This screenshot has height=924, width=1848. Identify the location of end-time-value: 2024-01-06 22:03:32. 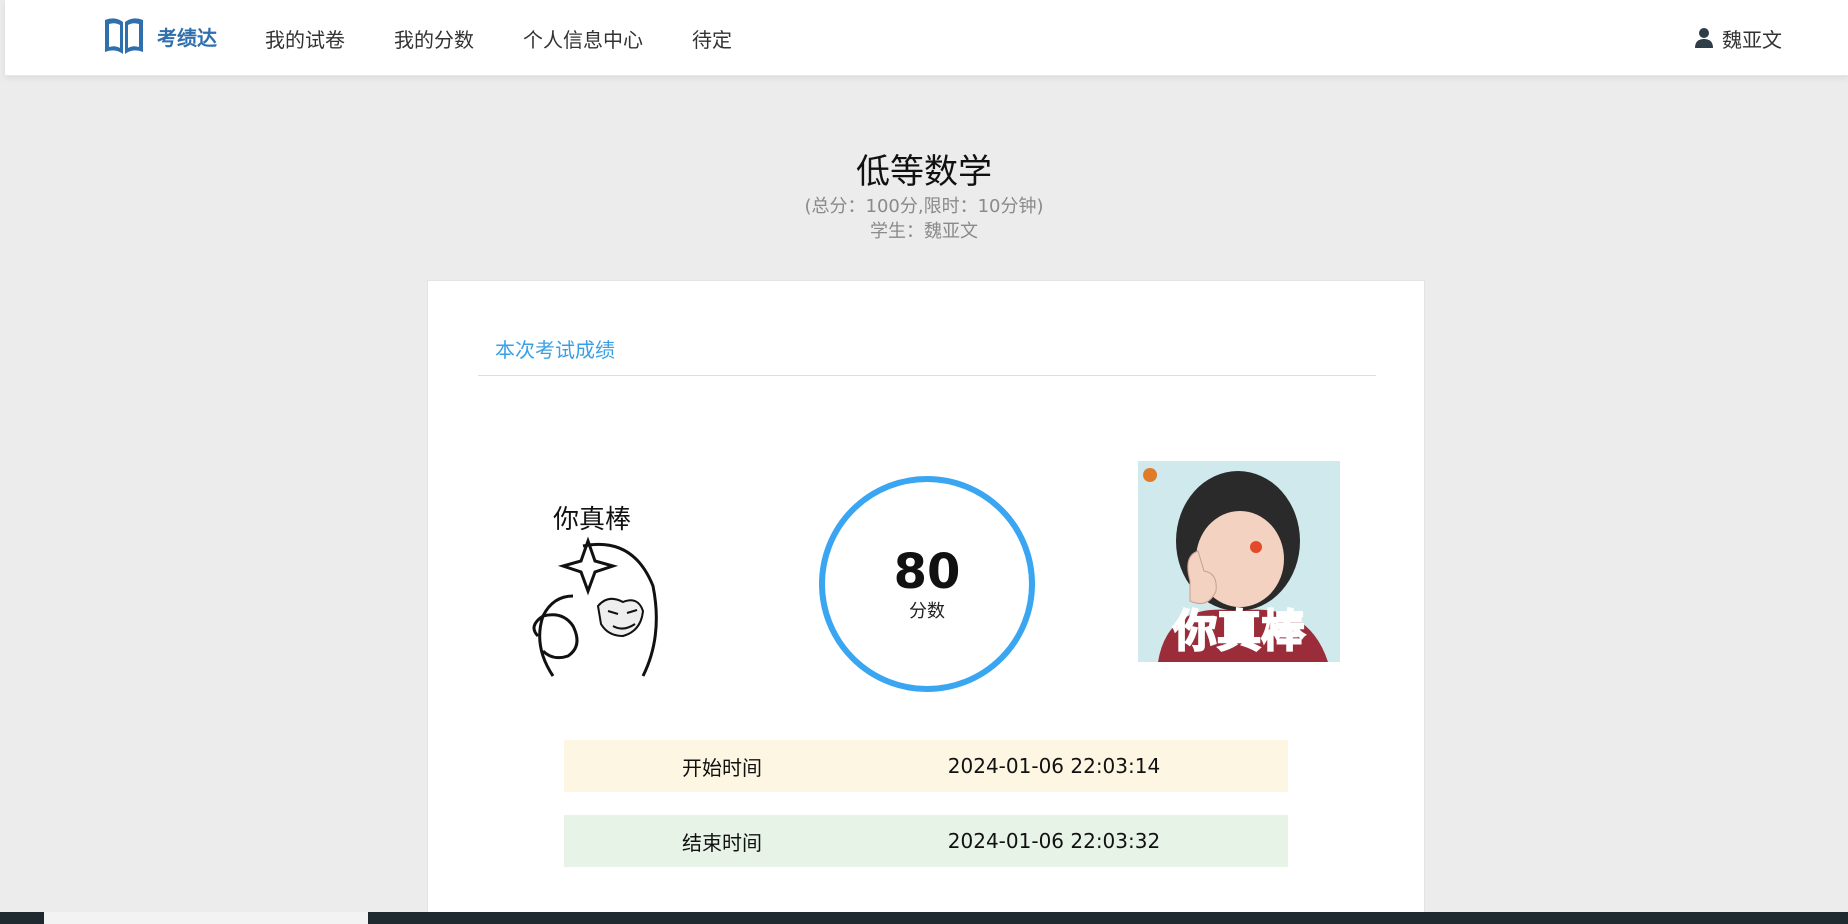
(1054, 841).